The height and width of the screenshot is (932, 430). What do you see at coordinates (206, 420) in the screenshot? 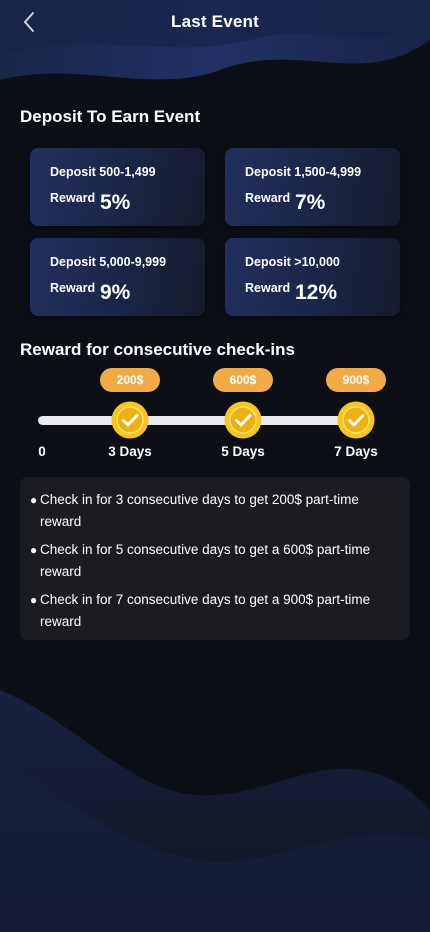
I see `progress-track` at bounding box center [206, 420].